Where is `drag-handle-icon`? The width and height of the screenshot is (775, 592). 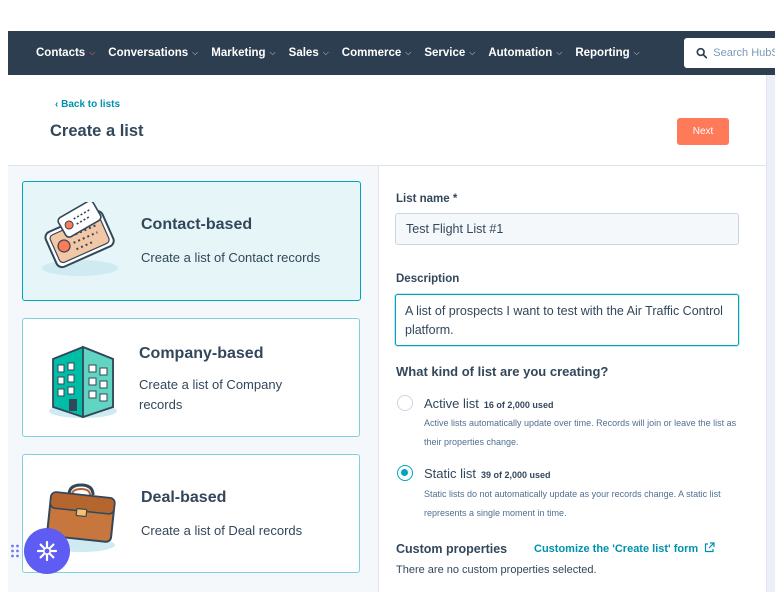
drag-handle-icon is located at coordinates (15, 551).